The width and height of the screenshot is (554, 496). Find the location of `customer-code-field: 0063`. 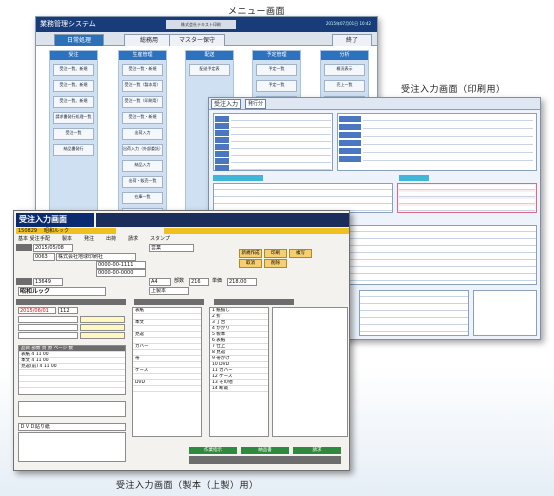

customer-code-field: 0063 is located at coordinates (44, 257).